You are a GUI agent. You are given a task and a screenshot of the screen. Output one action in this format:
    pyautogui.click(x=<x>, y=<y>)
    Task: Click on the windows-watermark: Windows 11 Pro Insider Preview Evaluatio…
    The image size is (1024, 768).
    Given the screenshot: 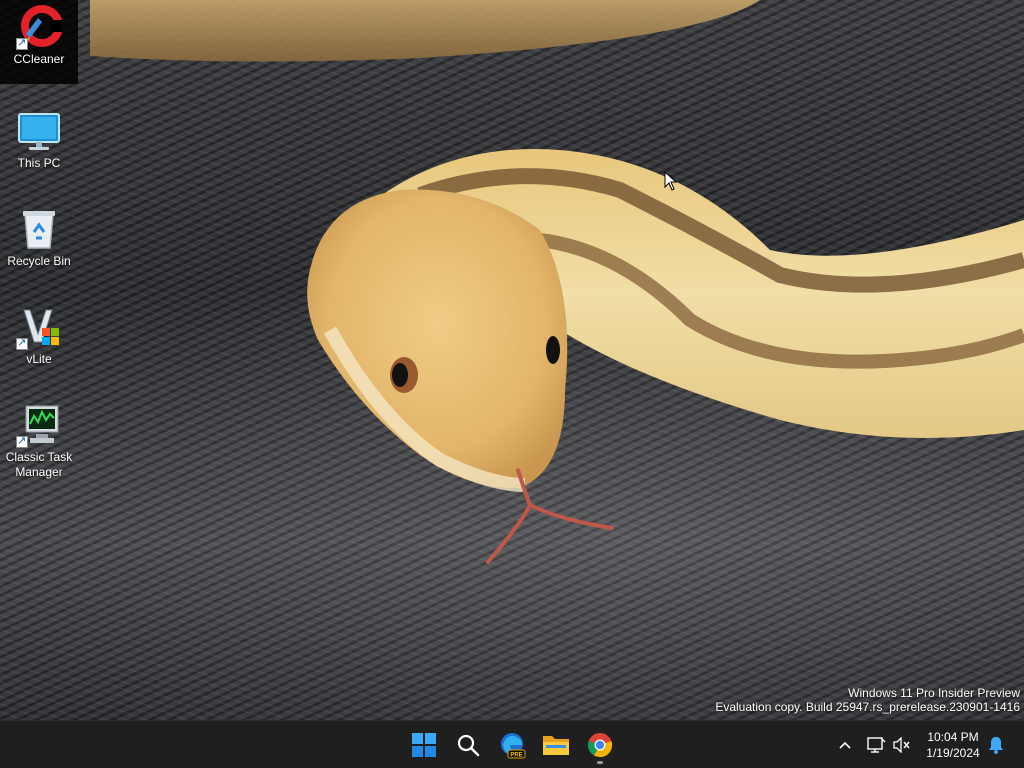 What is the action you would take?
    pyautogui.click(x=867, y=700)
    